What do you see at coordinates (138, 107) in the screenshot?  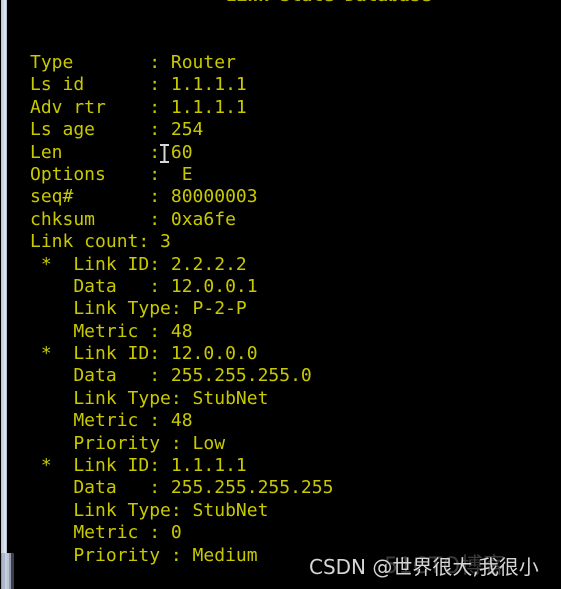 I see `line-adv-rtr: Adv rtr : 1.1.1.1` at bounding box center [138, 107].